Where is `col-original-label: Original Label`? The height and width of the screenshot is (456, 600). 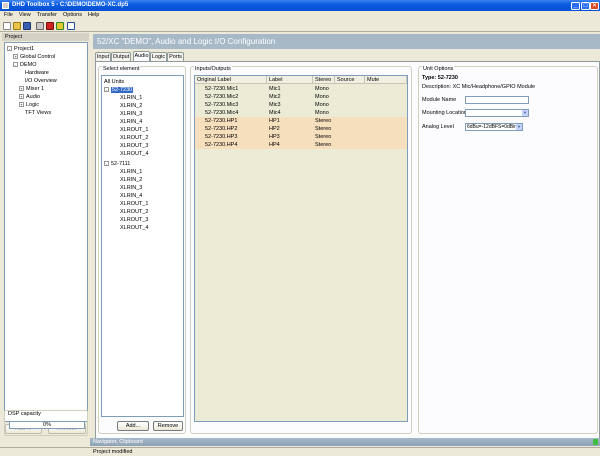 col-original-label: Original Label is located at coordinates (231, 80).